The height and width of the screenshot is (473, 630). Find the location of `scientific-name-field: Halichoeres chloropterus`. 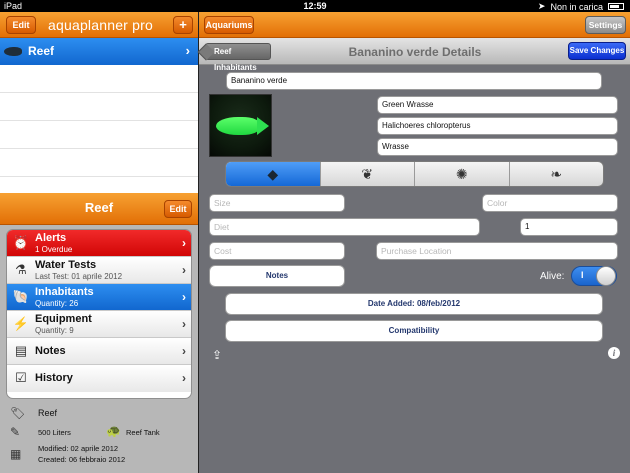

scientific-name-field: Halichoeres chloropterus is located at coordinates (497, 126).